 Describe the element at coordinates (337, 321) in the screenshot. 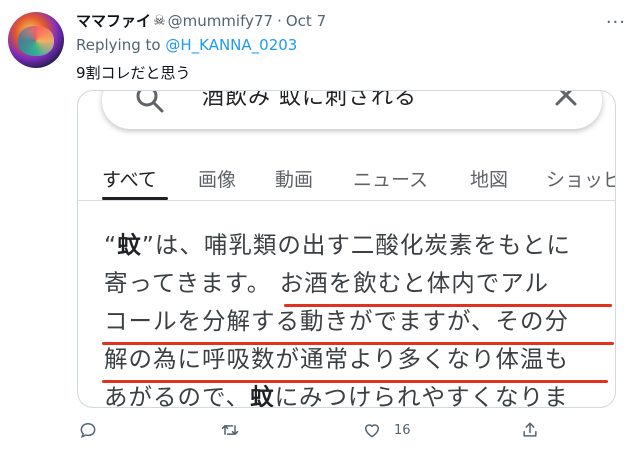

I see `snippet-text: コールを分解する動きがでますが、その分` at that location.